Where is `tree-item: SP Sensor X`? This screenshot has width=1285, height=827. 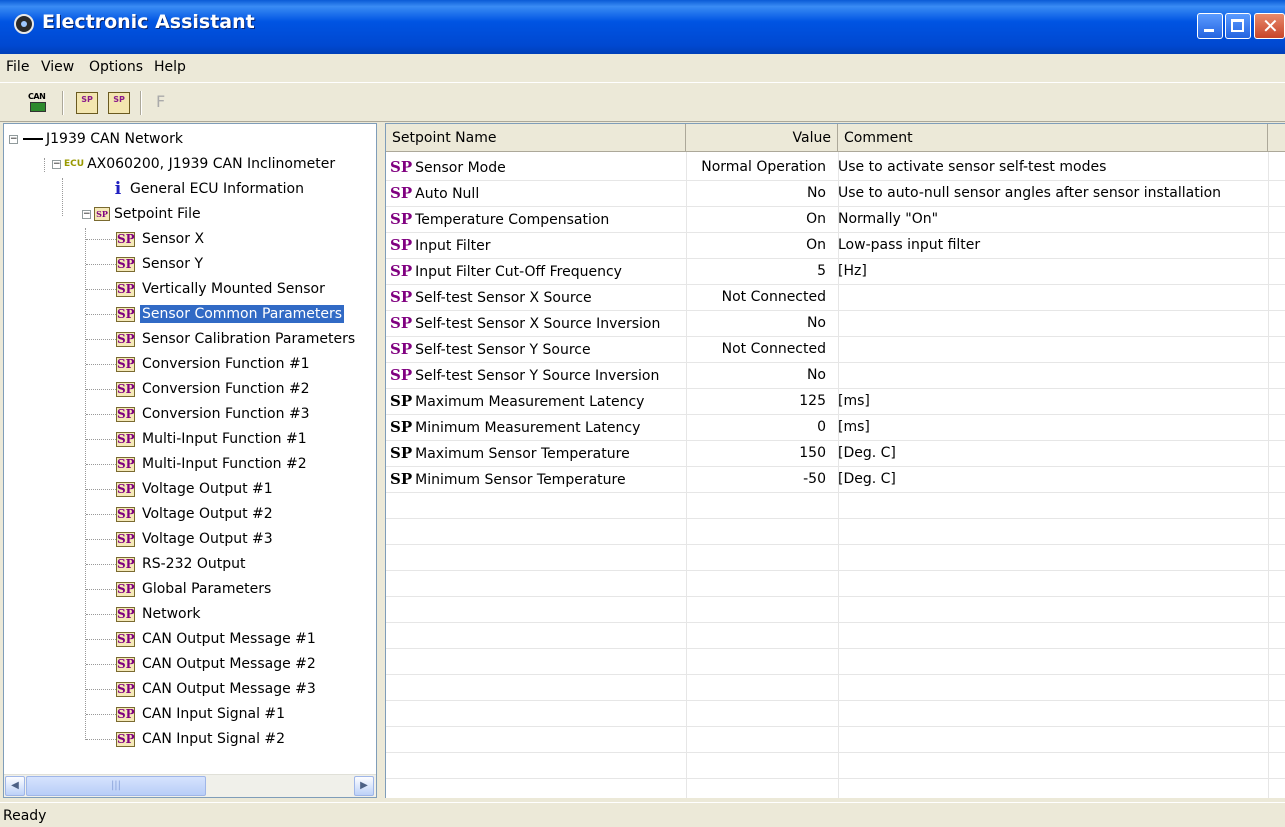 tree-item: SP Sensor X is located at coordinates (161, 239).